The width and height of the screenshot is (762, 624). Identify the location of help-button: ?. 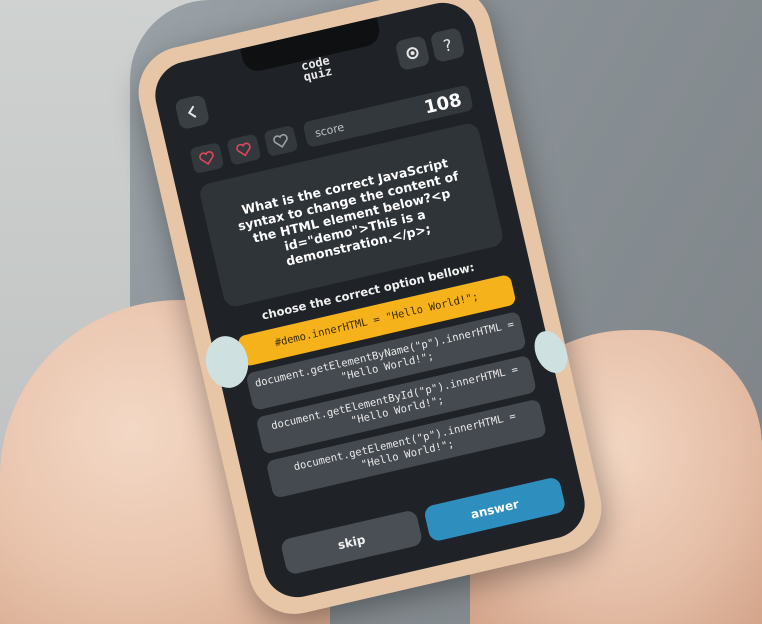
(447, 45).